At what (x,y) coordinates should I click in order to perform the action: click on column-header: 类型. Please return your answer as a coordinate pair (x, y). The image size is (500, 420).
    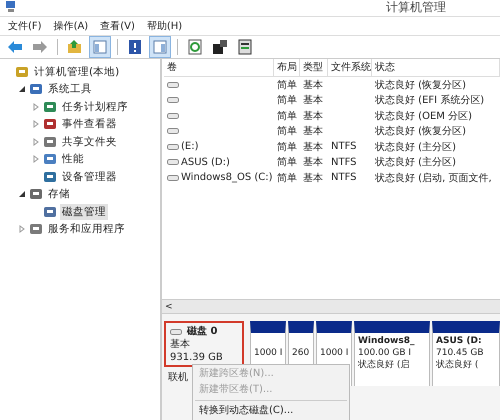
    Looking at the image, I should click on (314, 67).